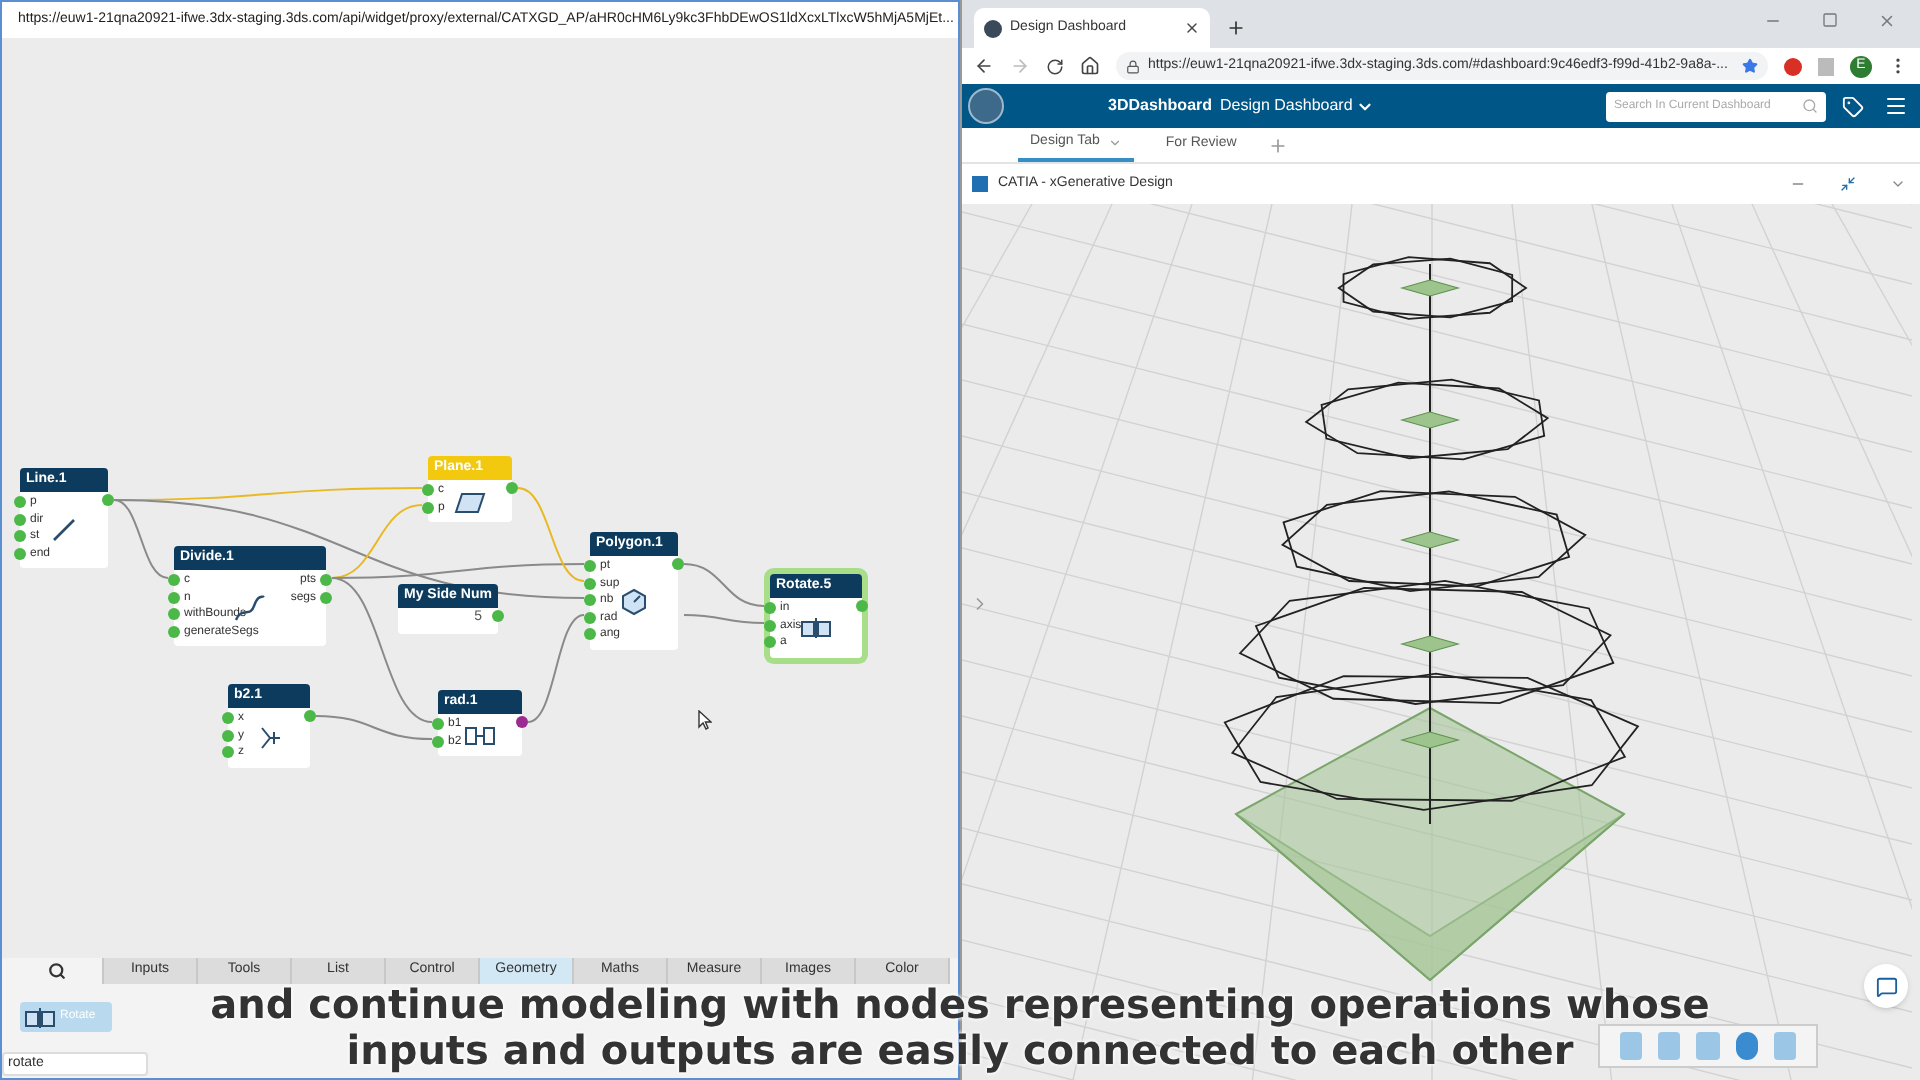  I want to click on close-icon, so click(1192, 28).